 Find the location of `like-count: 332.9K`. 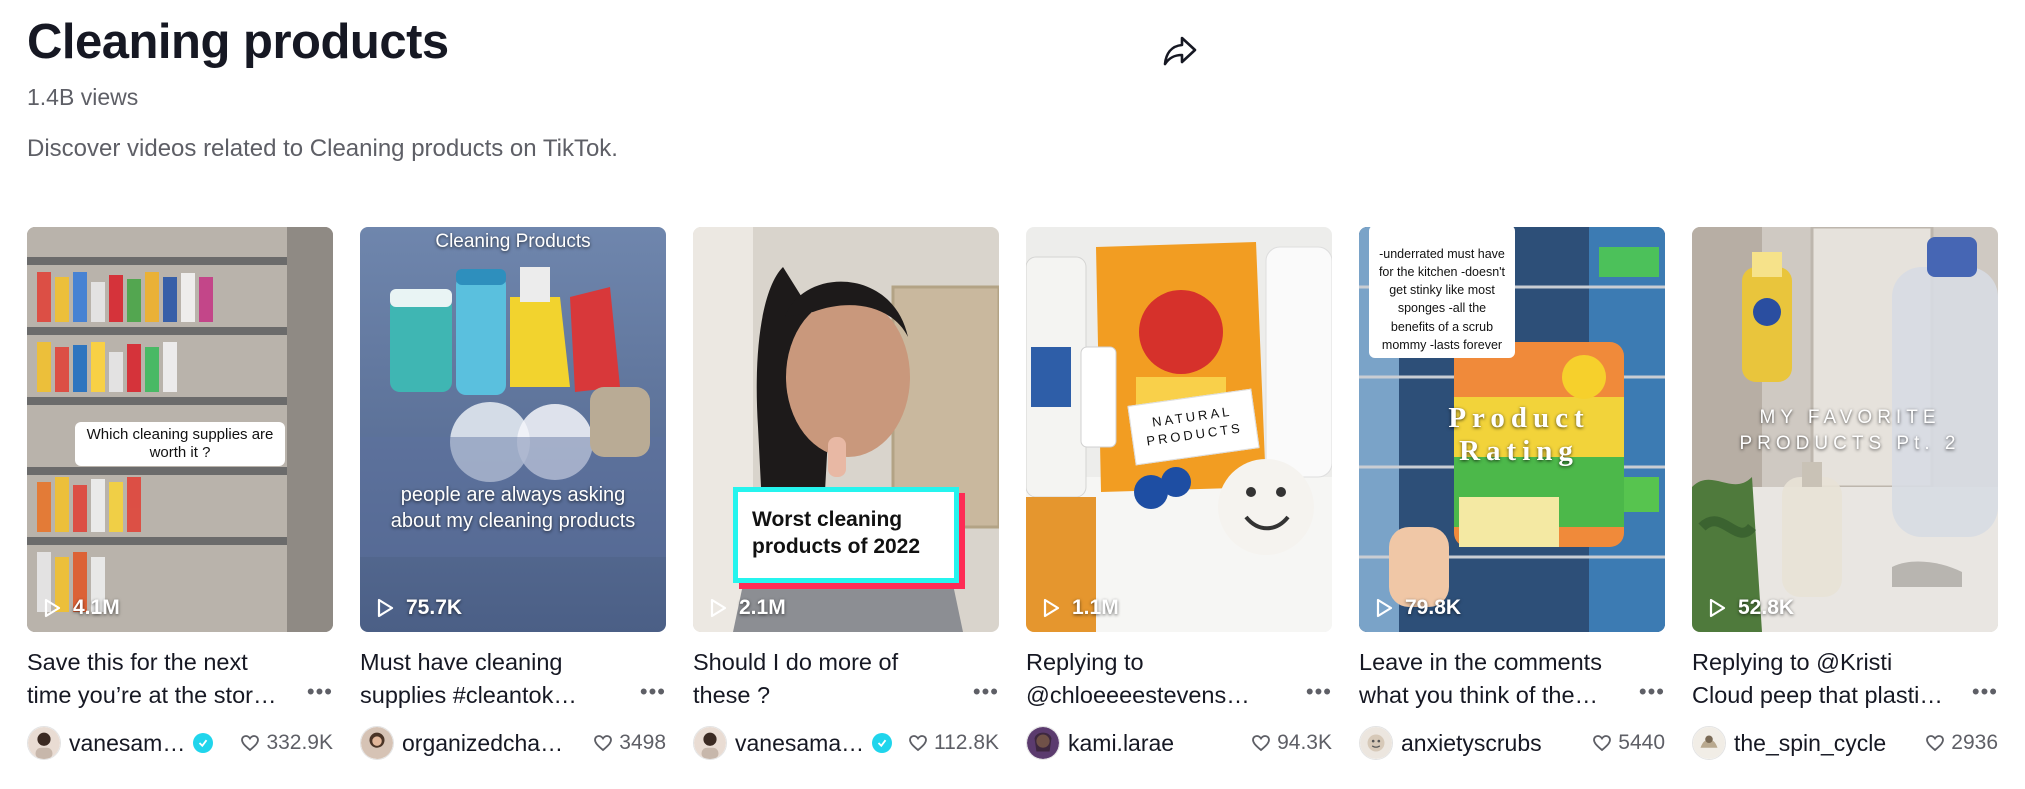

like-count: 332.9K is located at coordinates (286, 743).